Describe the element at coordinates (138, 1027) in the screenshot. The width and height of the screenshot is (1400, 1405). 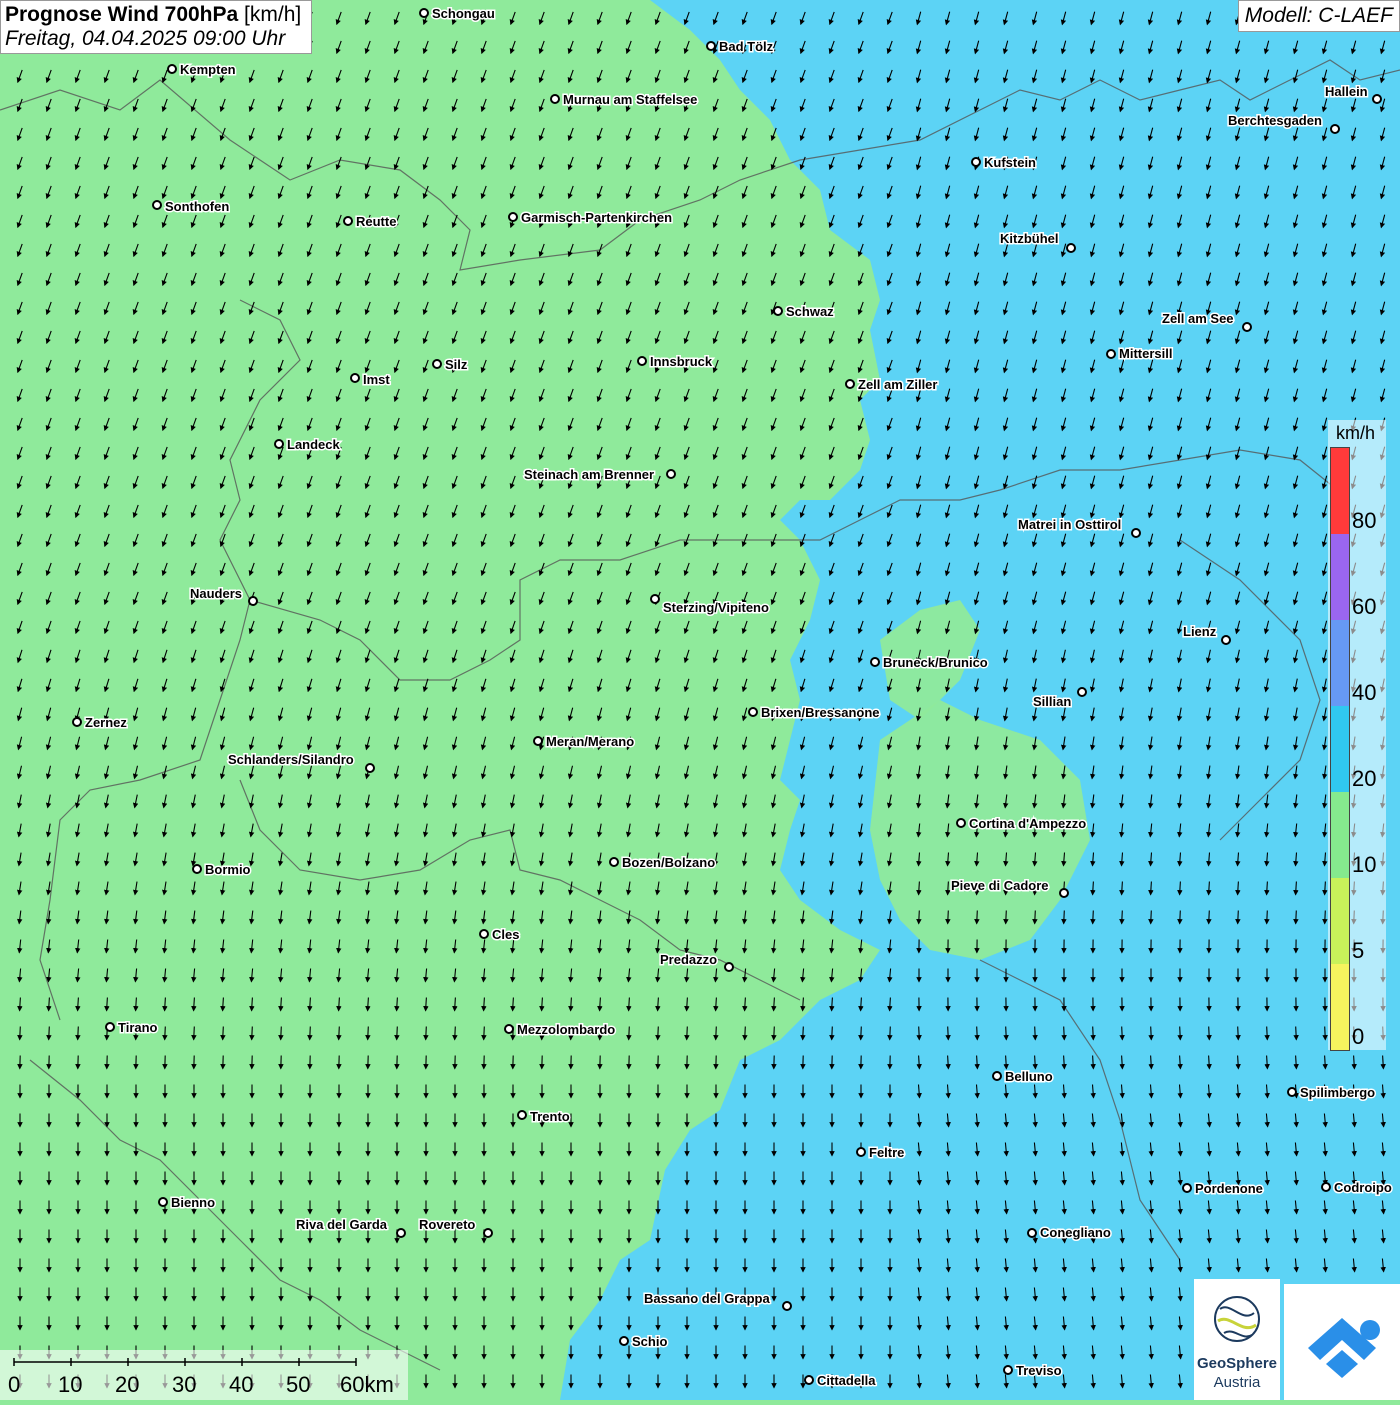
I see `svg-text: Tirano` at that location.